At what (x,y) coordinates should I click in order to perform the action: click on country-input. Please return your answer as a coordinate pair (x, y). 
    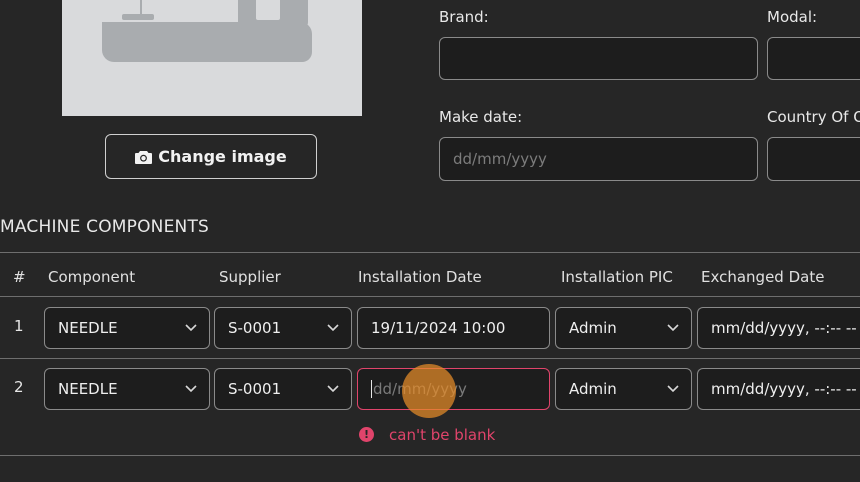
    Looking at the image, I should click on (813, 159).